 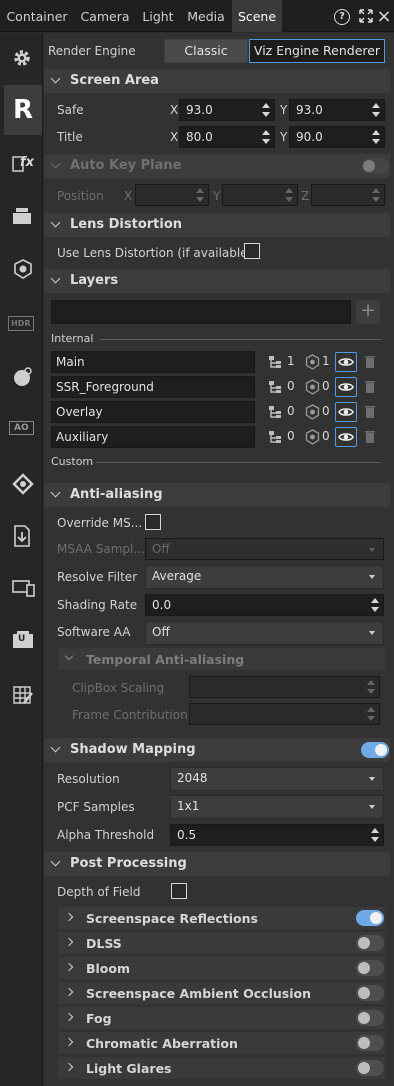 I want to click on add-layer-button: +, so click(x=368, y=312).